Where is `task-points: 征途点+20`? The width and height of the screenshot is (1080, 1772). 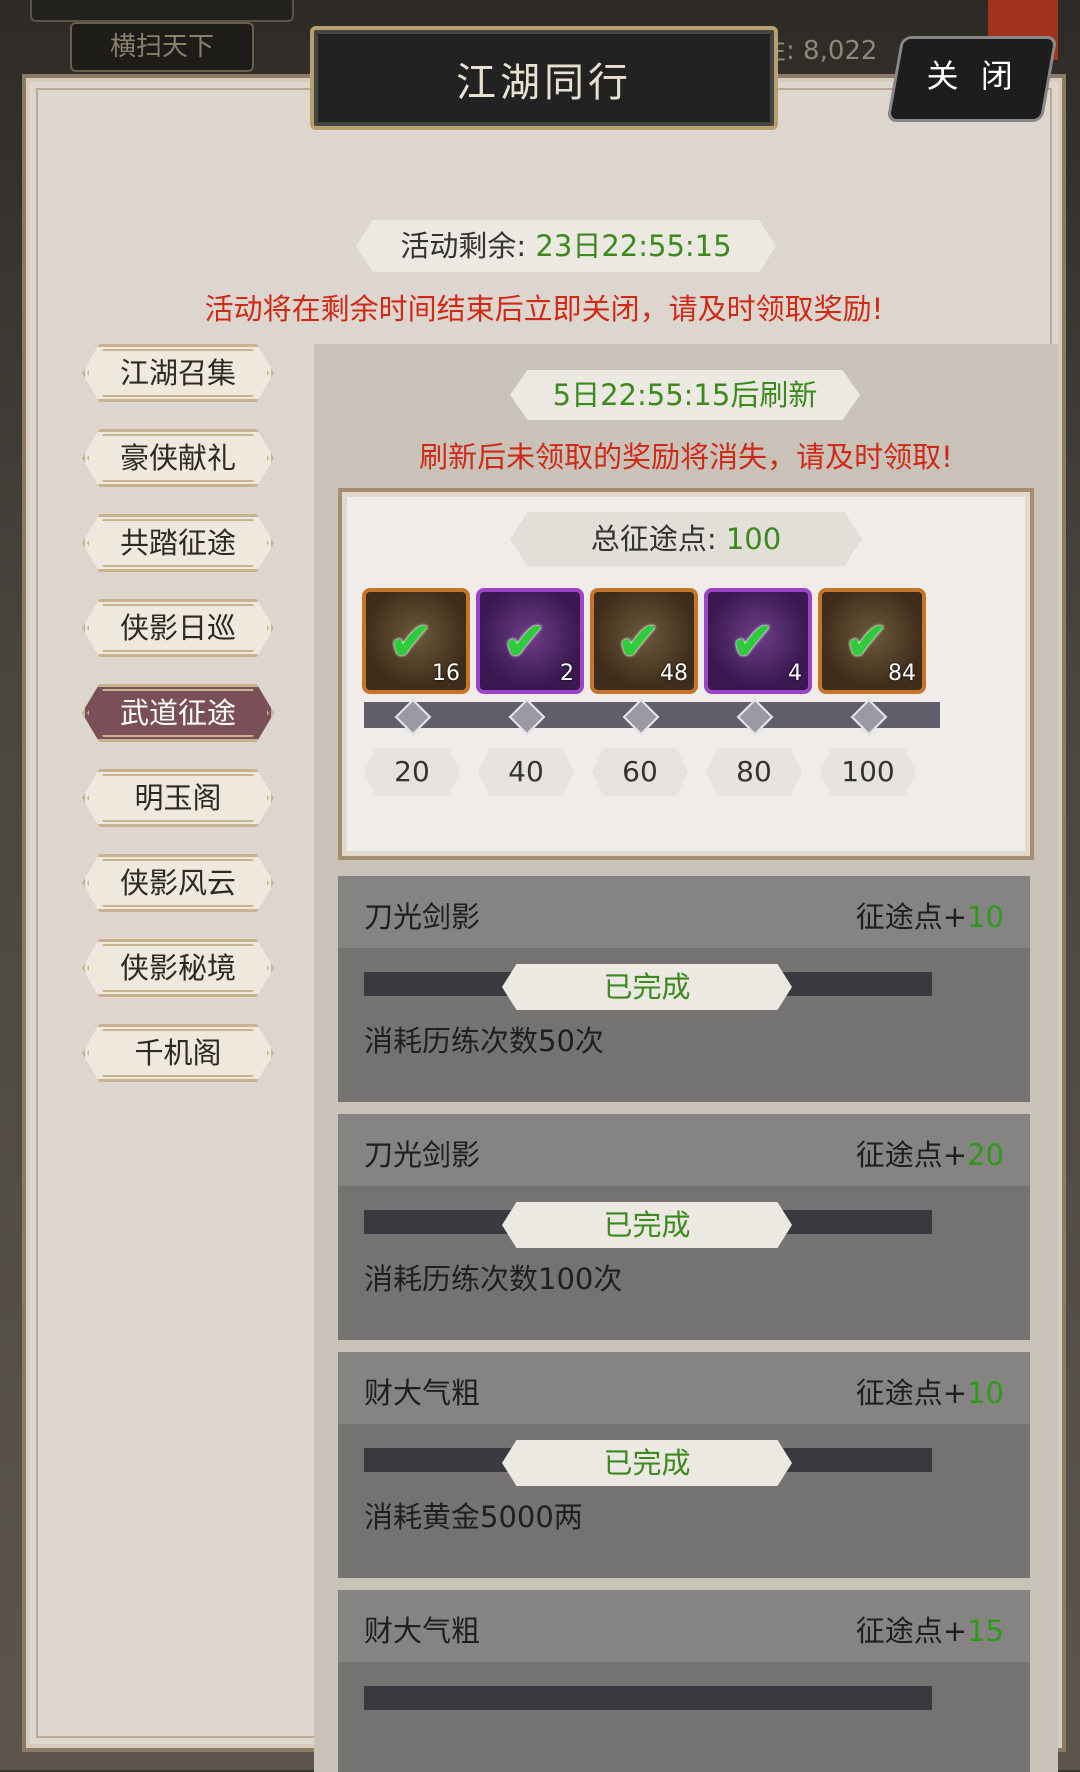 task-points: 征途点+20 is located at coordinates (930, 1153).